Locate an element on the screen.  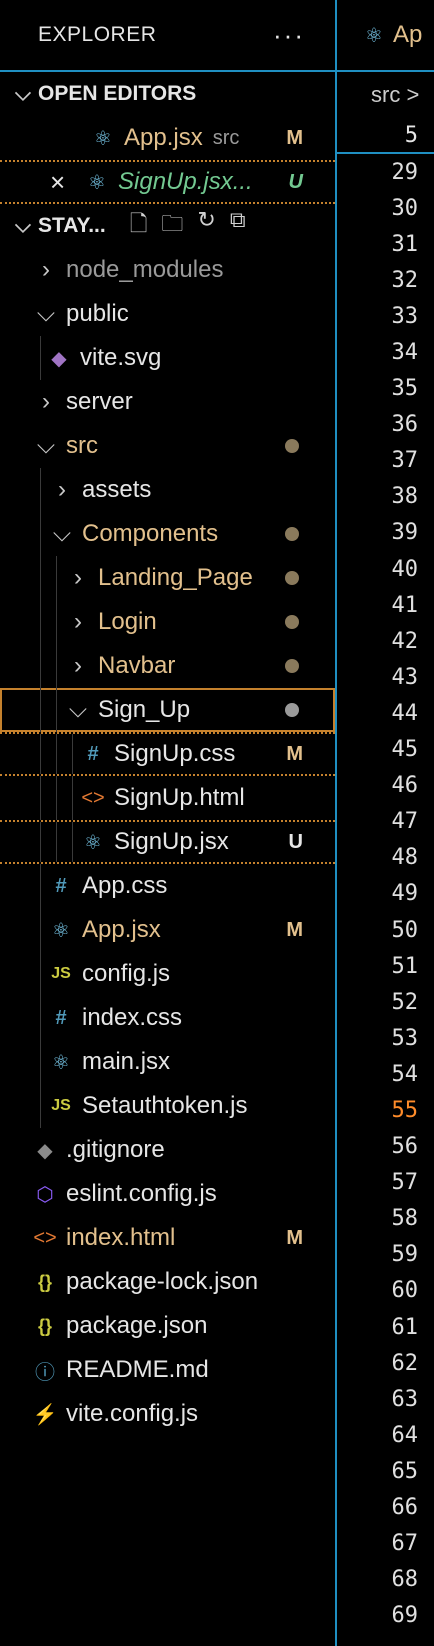
tree-src: ⌵ src is located at coordinates (167, 446).